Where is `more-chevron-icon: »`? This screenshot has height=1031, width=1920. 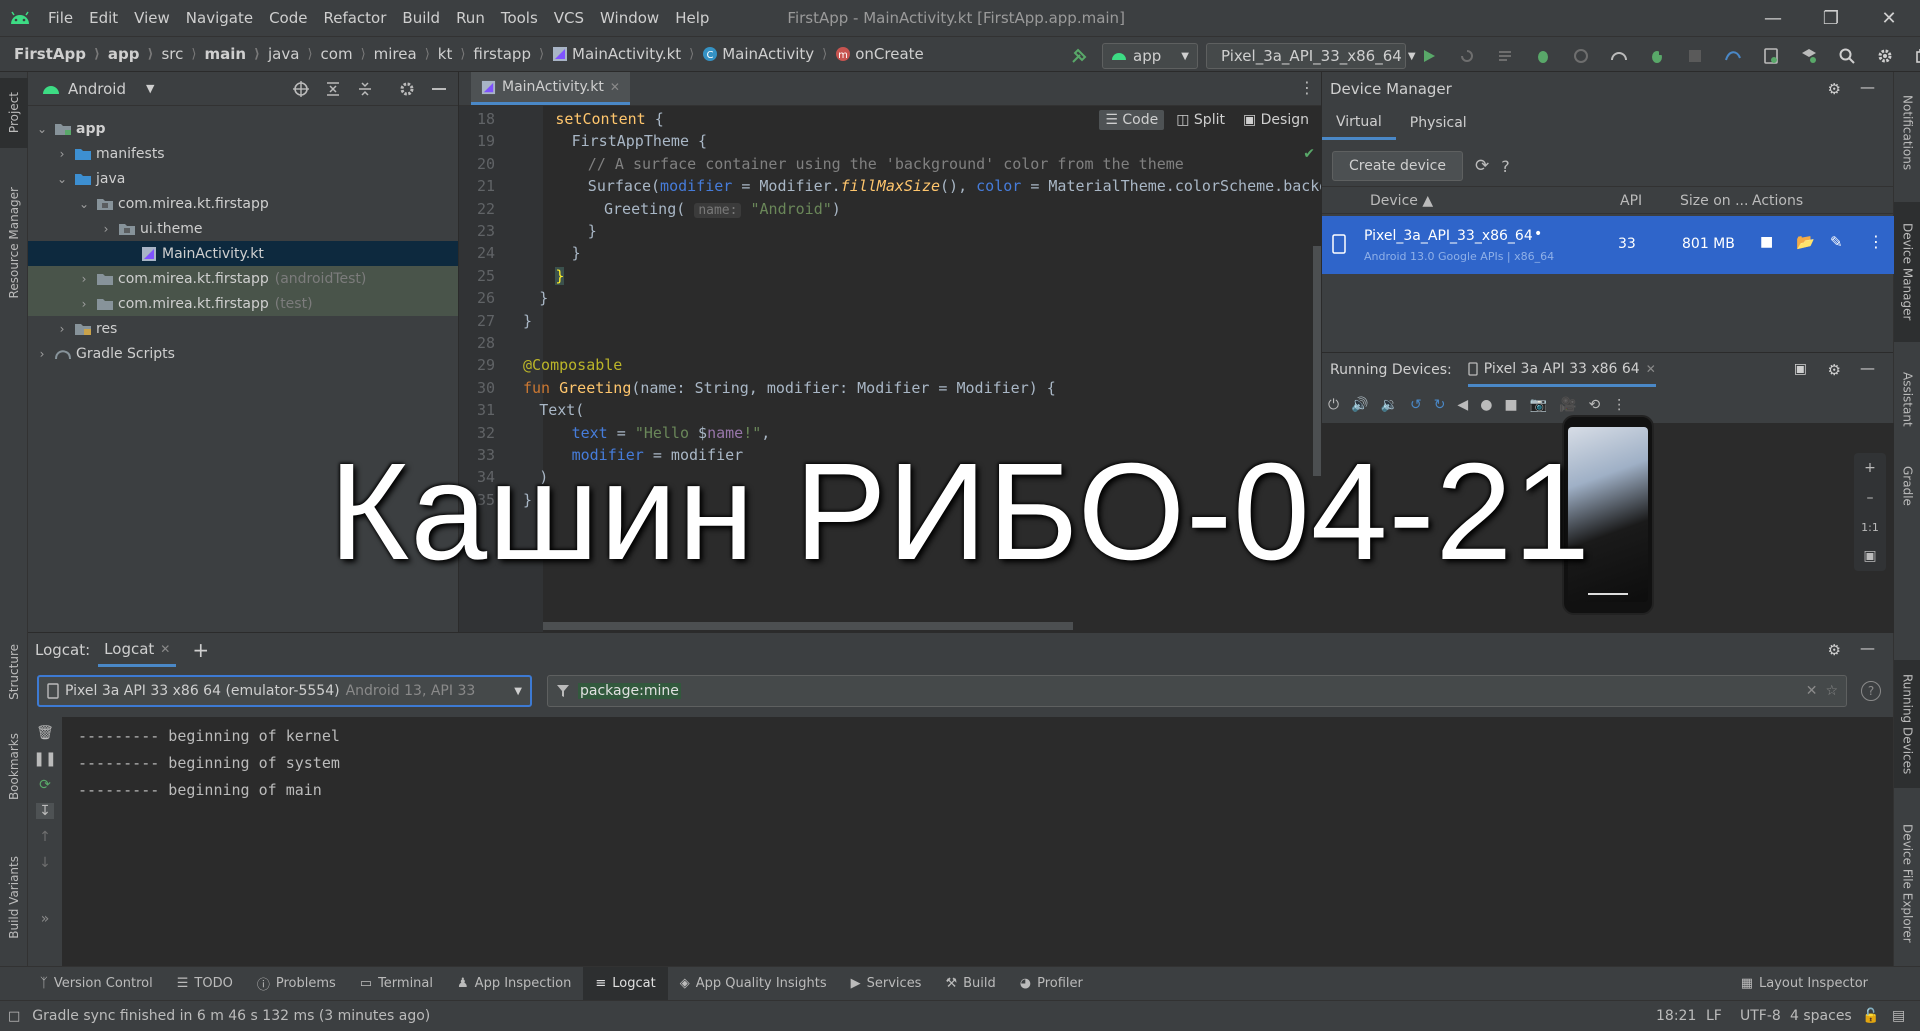
more-chevron-icon: » is located at coordinates (45, 919).